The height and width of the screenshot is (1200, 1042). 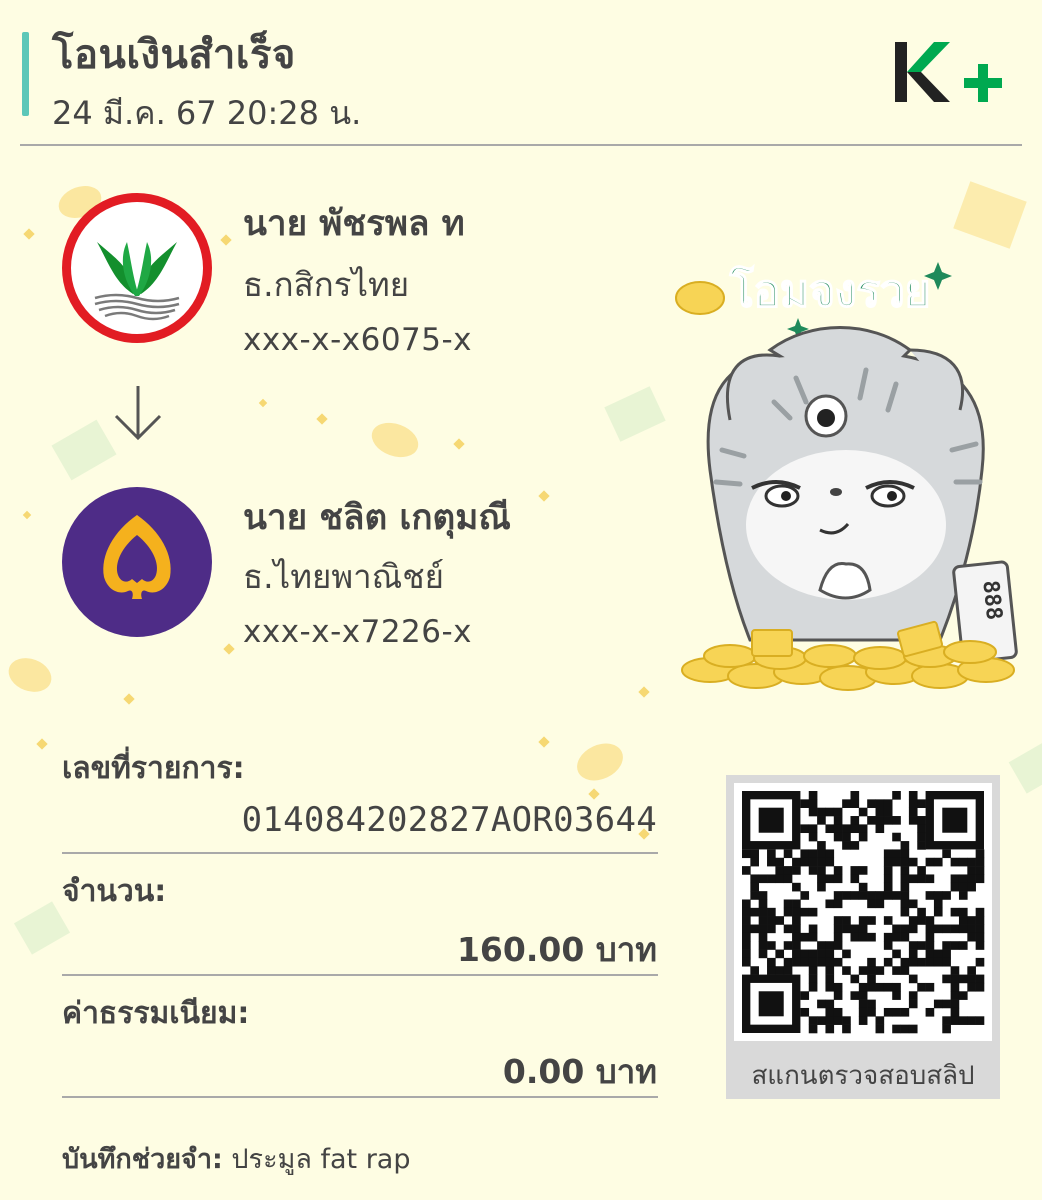 What do you see at coordinates (25, 74) in the screenshot?
I see `header-accent-bar` at bounding box center [25, 74].